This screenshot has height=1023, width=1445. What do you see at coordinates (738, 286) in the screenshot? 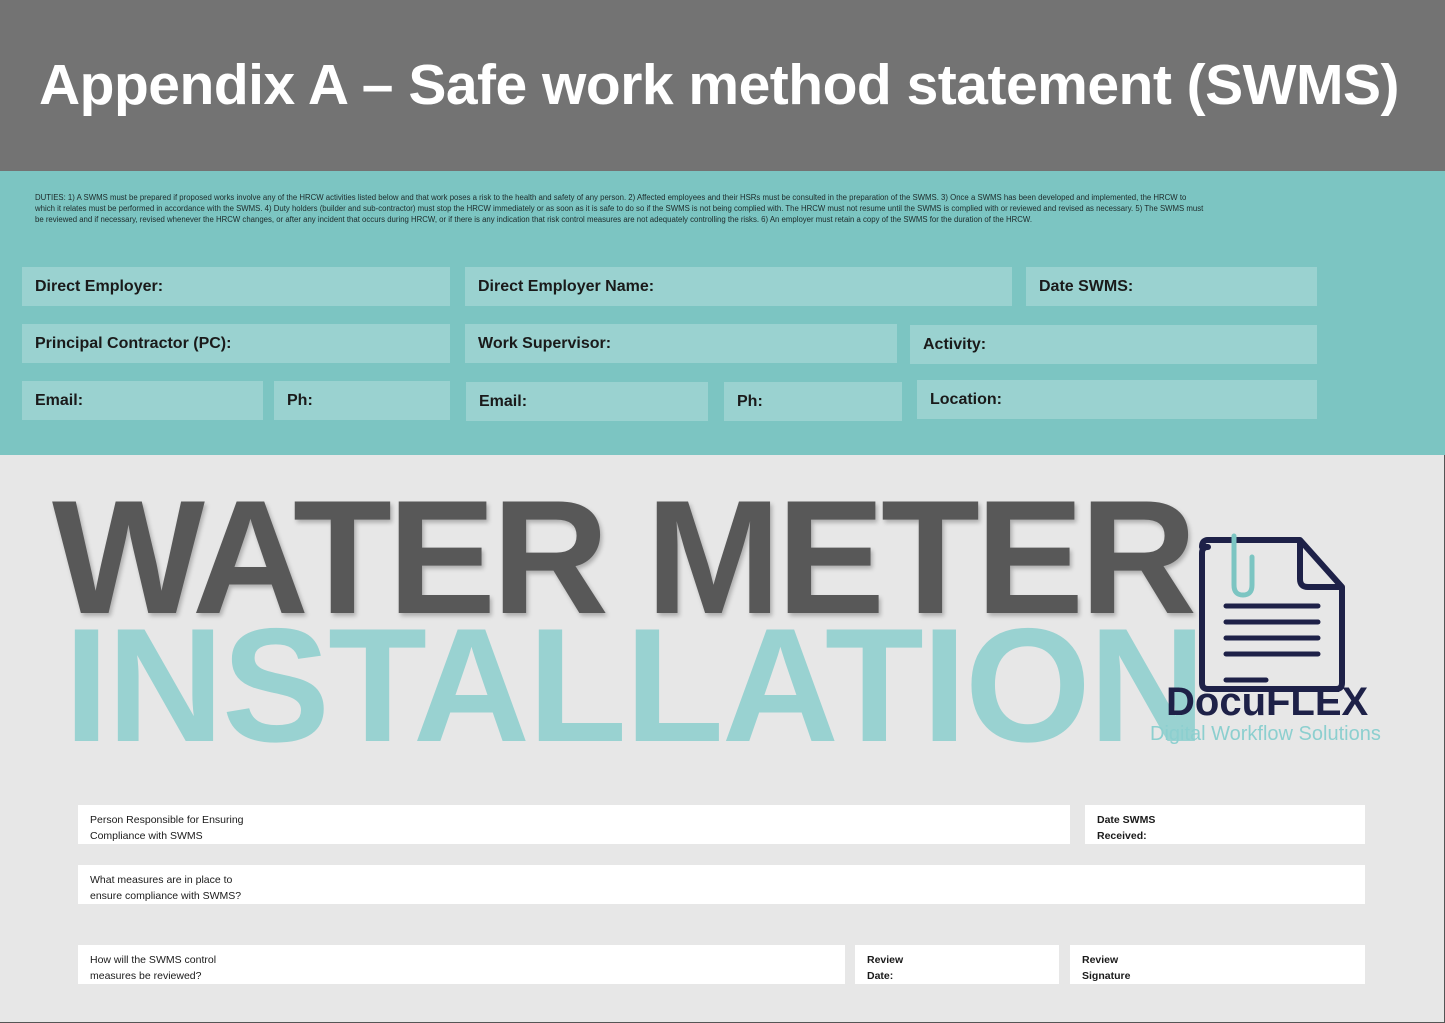
I see `direct-employer-name-field: Direct Employer Name:` at bounding box center [738, 286].